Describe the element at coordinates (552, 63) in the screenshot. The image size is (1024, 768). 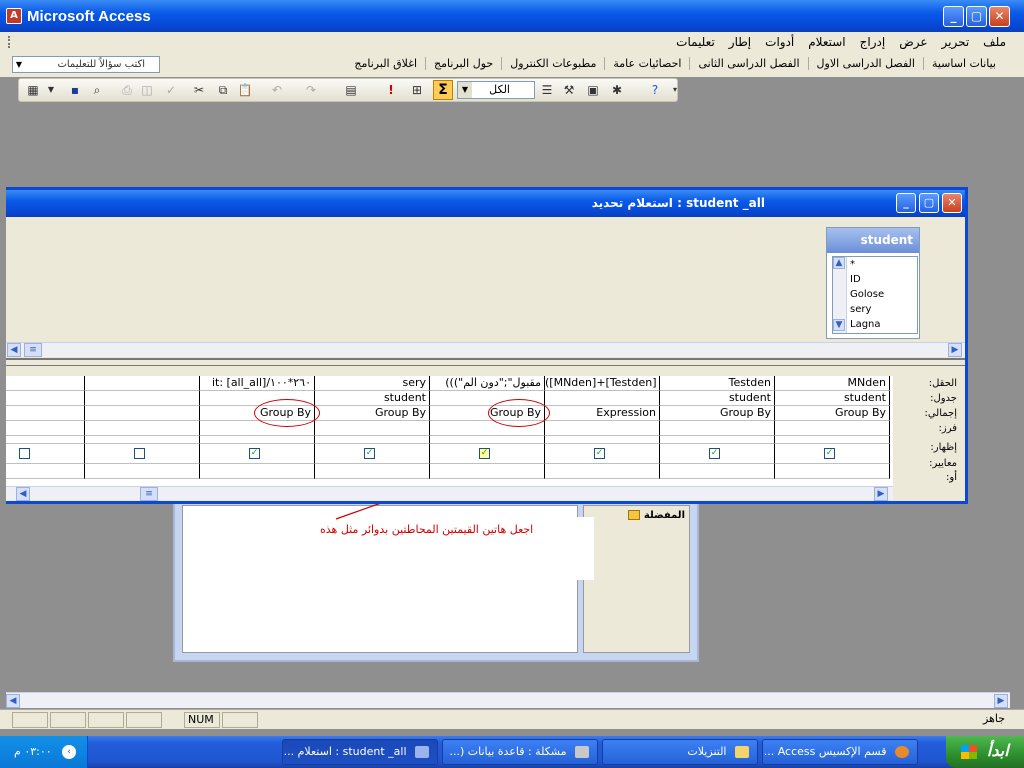
I see `menu-control-prints: مطبوعات الكنترول` at that location.